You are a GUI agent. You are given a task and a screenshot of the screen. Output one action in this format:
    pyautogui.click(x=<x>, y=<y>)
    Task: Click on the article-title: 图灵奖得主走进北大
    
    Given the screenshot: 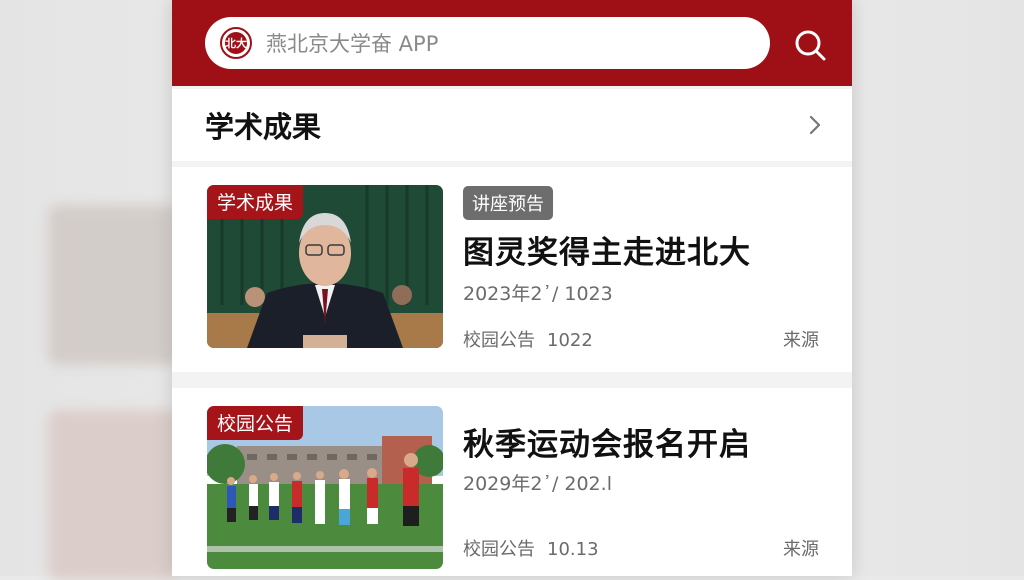 What is the action you would take?
    pyautogui.click(x=607, y=249)
    